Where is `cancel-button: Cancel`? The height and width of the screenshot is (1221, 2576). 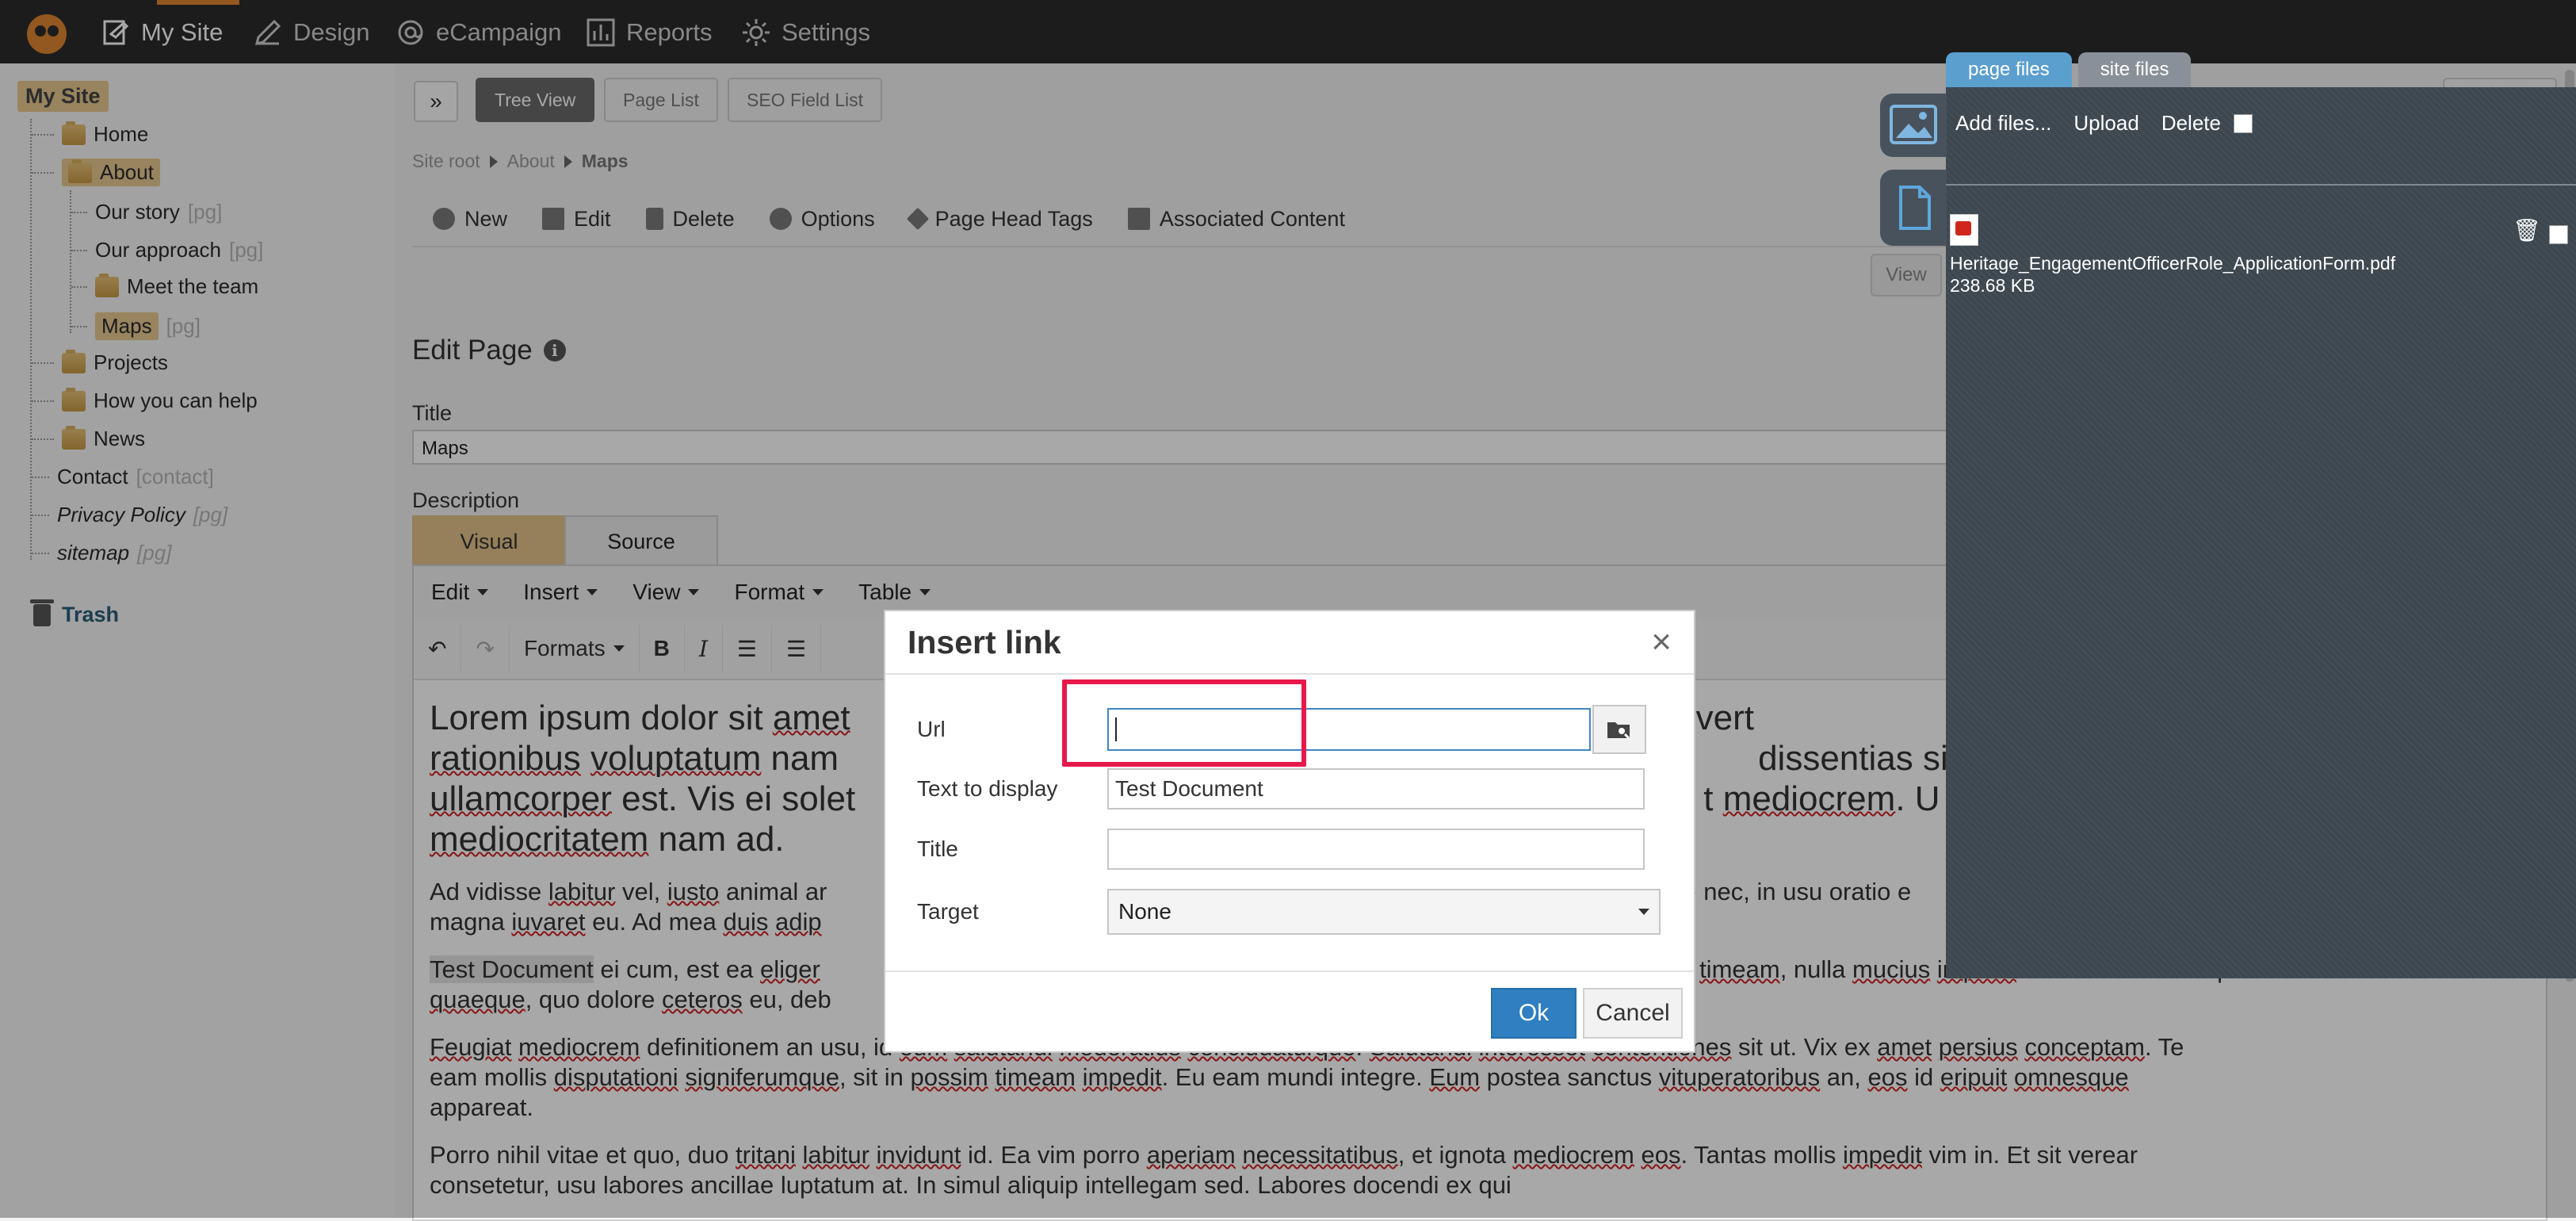 cancel-button: Cancel is located at coordinates (1633, 1013).